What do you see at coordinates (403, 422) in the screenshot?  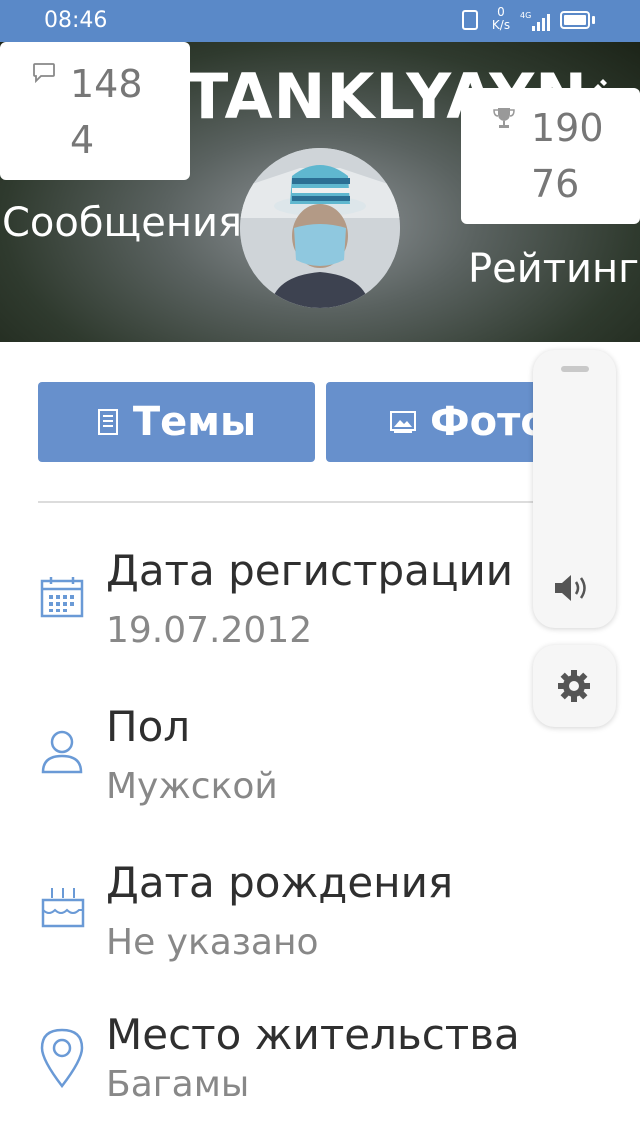 I see `image-icon` at bounding box center [403, 422].